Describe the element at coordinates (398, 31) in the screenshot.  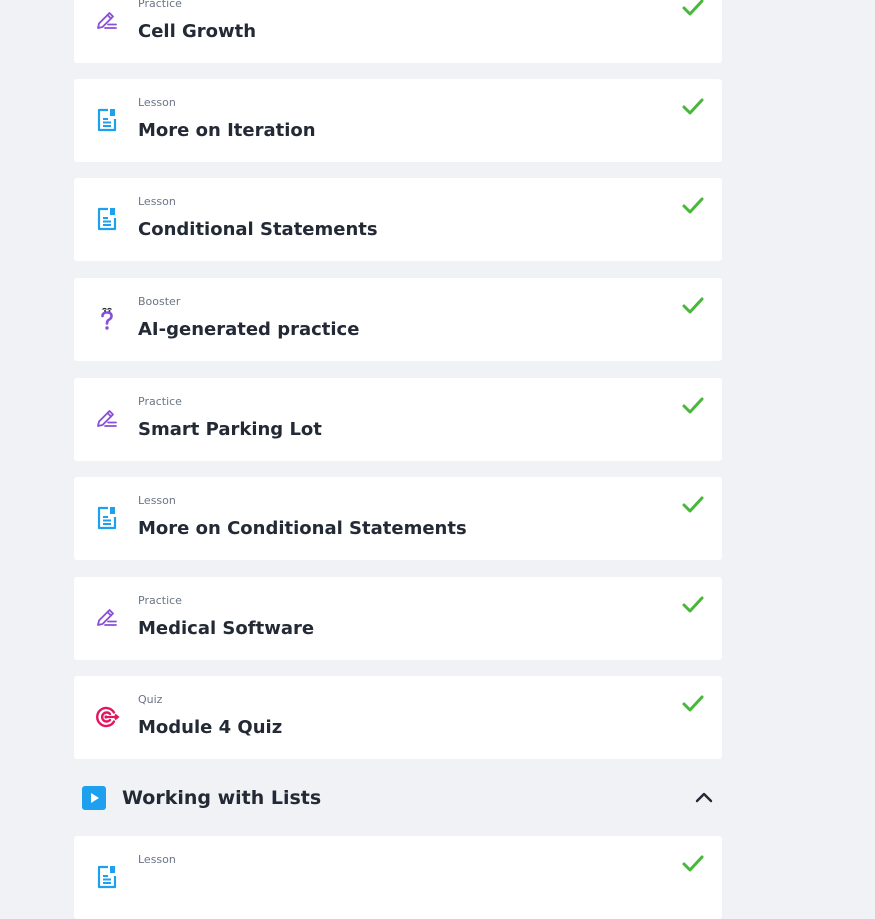
I see `lesson-card-cell-growth: Practice Cell Growth` at that location.